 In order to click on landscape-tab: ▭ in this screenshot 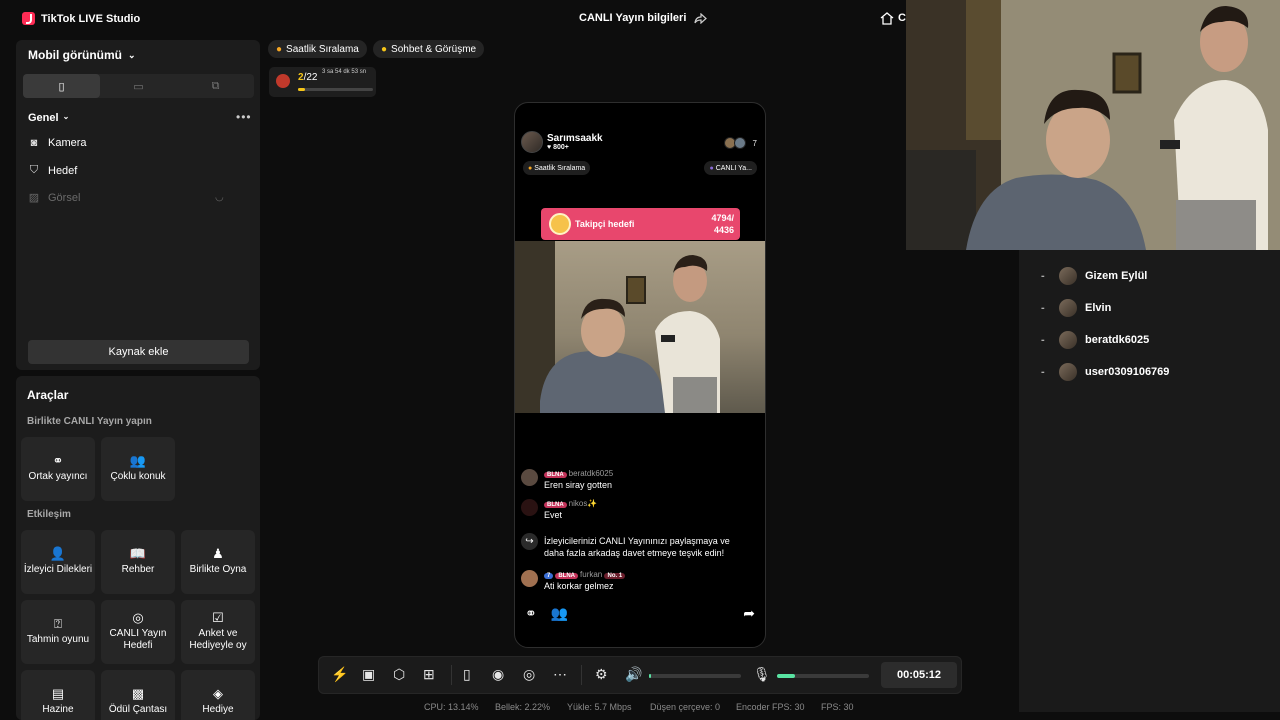, I will do `click(138, 86)`.